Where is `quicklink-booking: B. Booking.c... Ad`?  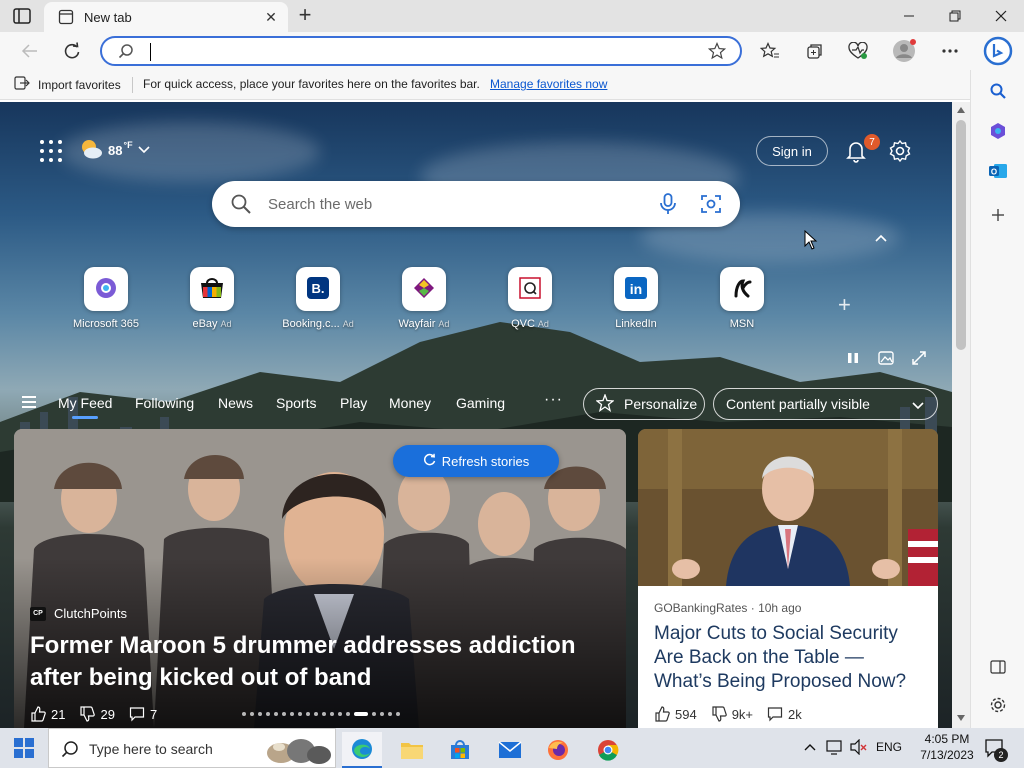 quicklink-booking: B. Booking.c... Ad is located at coordinates (318, 298).